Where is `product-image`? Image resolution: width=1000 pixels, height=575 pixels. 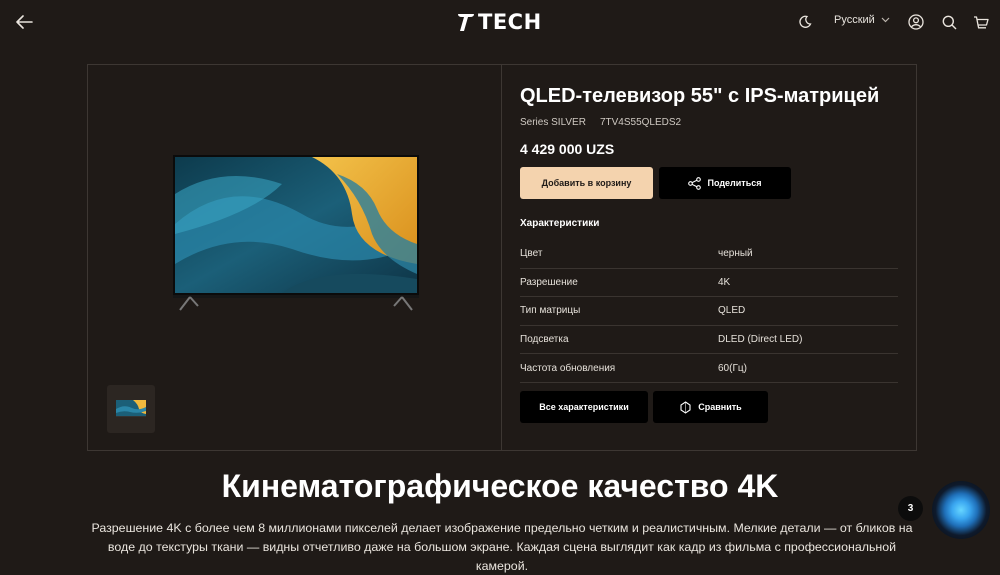 product-image is located at coordinates (296, 234).